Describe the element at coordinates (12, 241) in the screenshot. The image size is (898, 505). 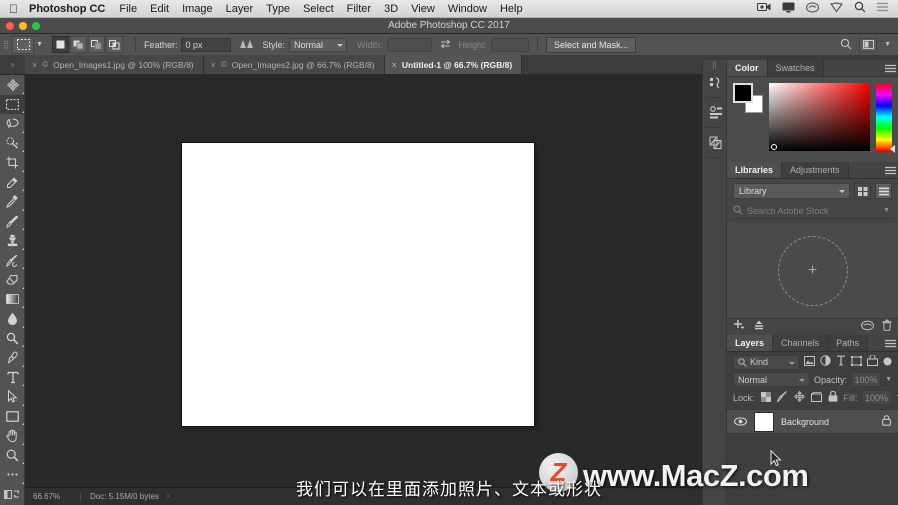
I see `clone-stamp-tool` at that location.